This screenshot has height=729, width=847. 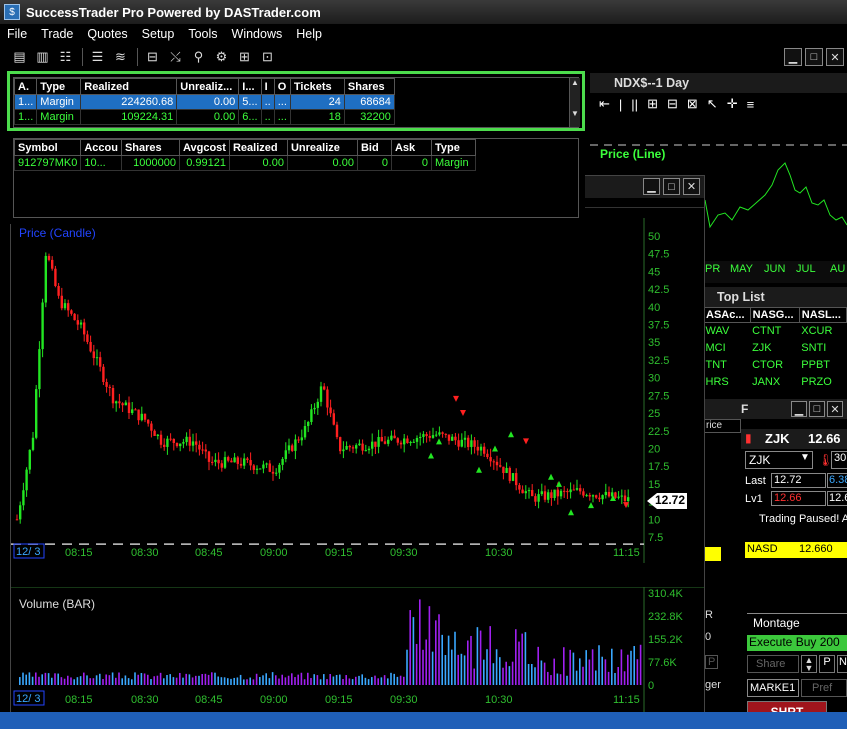 I want to click on chevron-down-icon: ▼, so click(x=805, y=457).